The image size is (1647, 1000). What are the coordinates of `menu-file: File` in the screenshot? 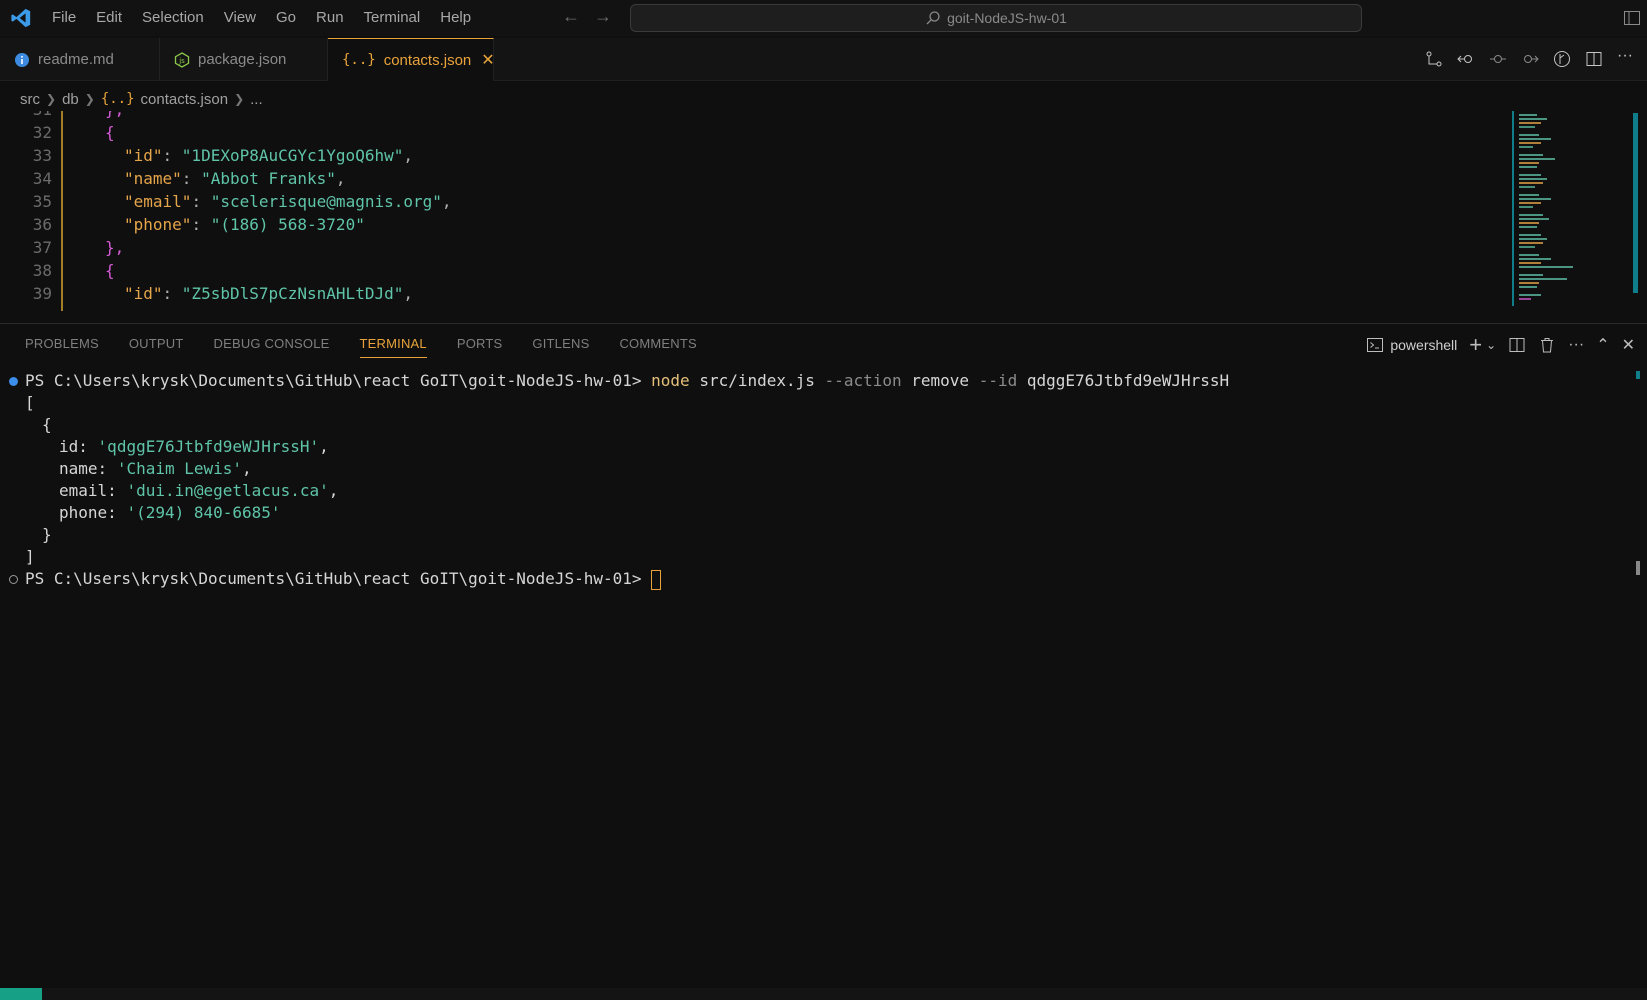 It's located at (64, 18).